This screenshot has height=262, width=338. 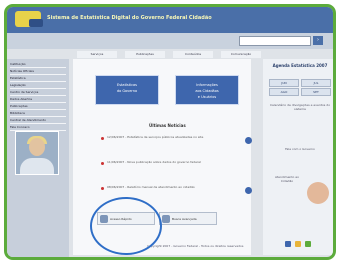 What do you see at coordinates (275, 41) in the screenshot?
I see `search-input` at bounding box center [275, 41].